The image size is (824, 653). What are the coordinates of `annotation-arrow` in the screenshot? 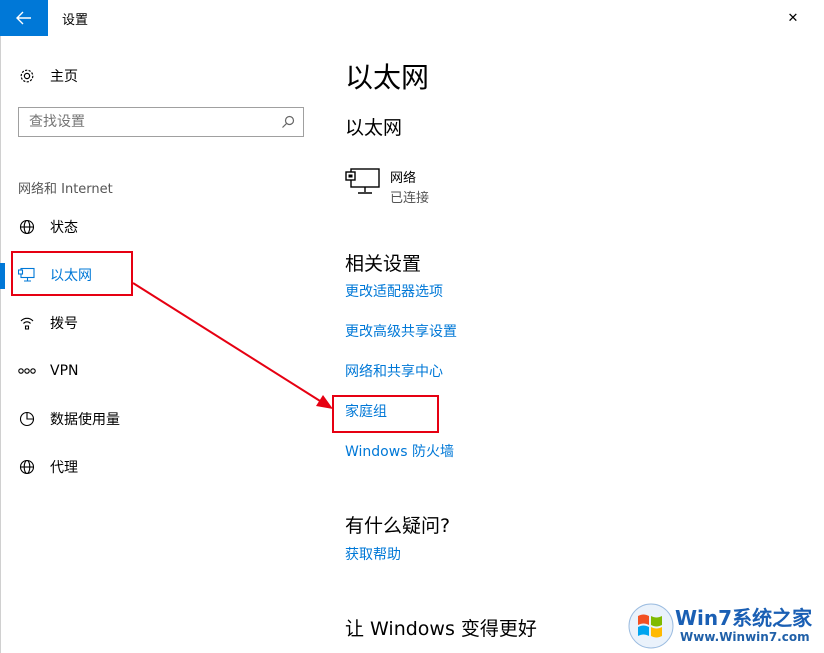 It's located at (232, 345).